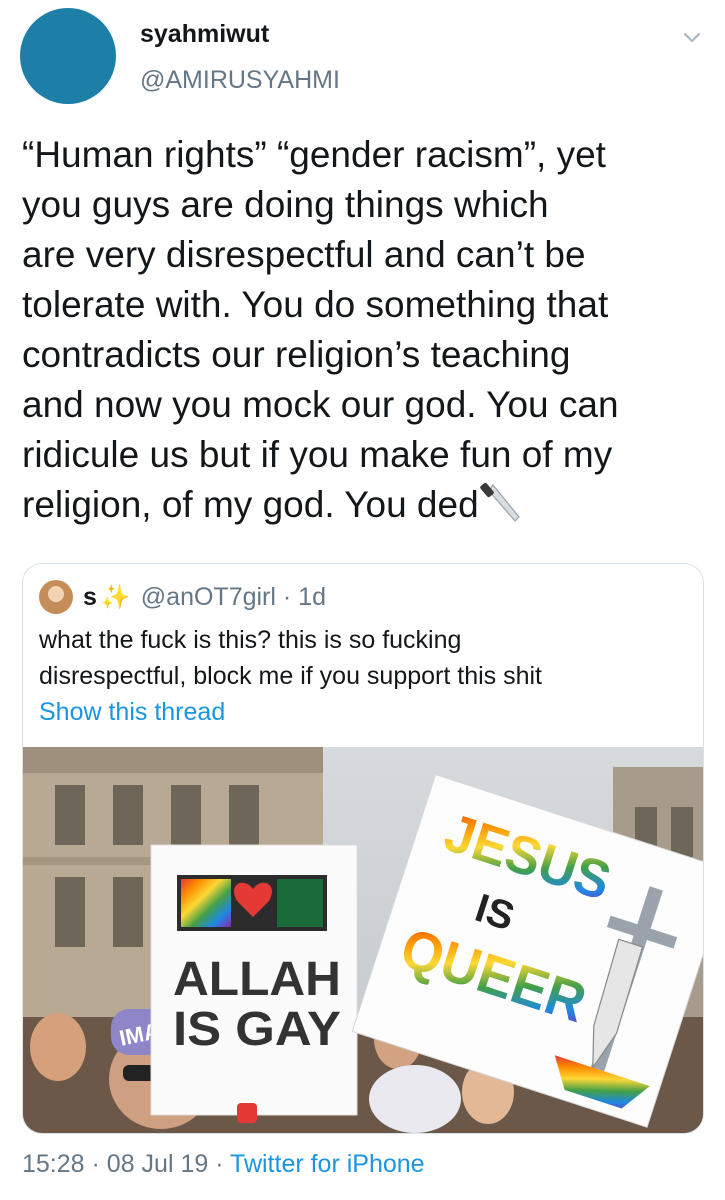 The image size is (725, 1200). Describe the element at coordinates (499, 502) in the screenshot. I see `knife-icon` at that location.